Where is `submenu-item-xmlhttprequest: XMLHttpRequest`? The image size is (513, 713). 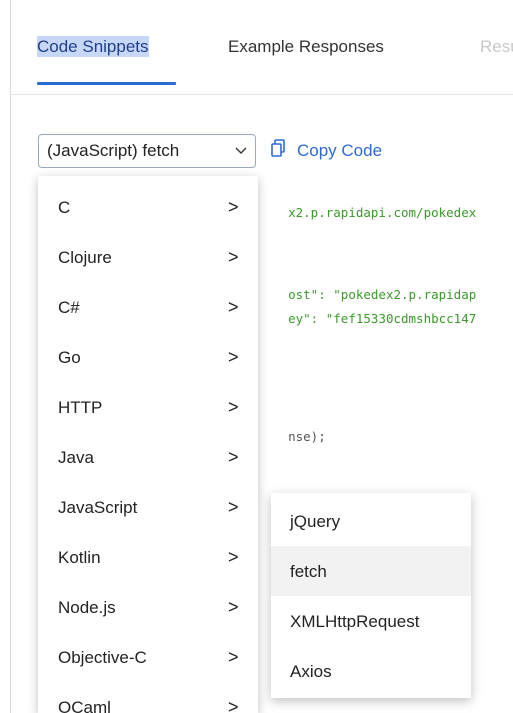 submenu-item-xmlhttprequest: XMLHttpRequest is located at coordinates (371, 621).